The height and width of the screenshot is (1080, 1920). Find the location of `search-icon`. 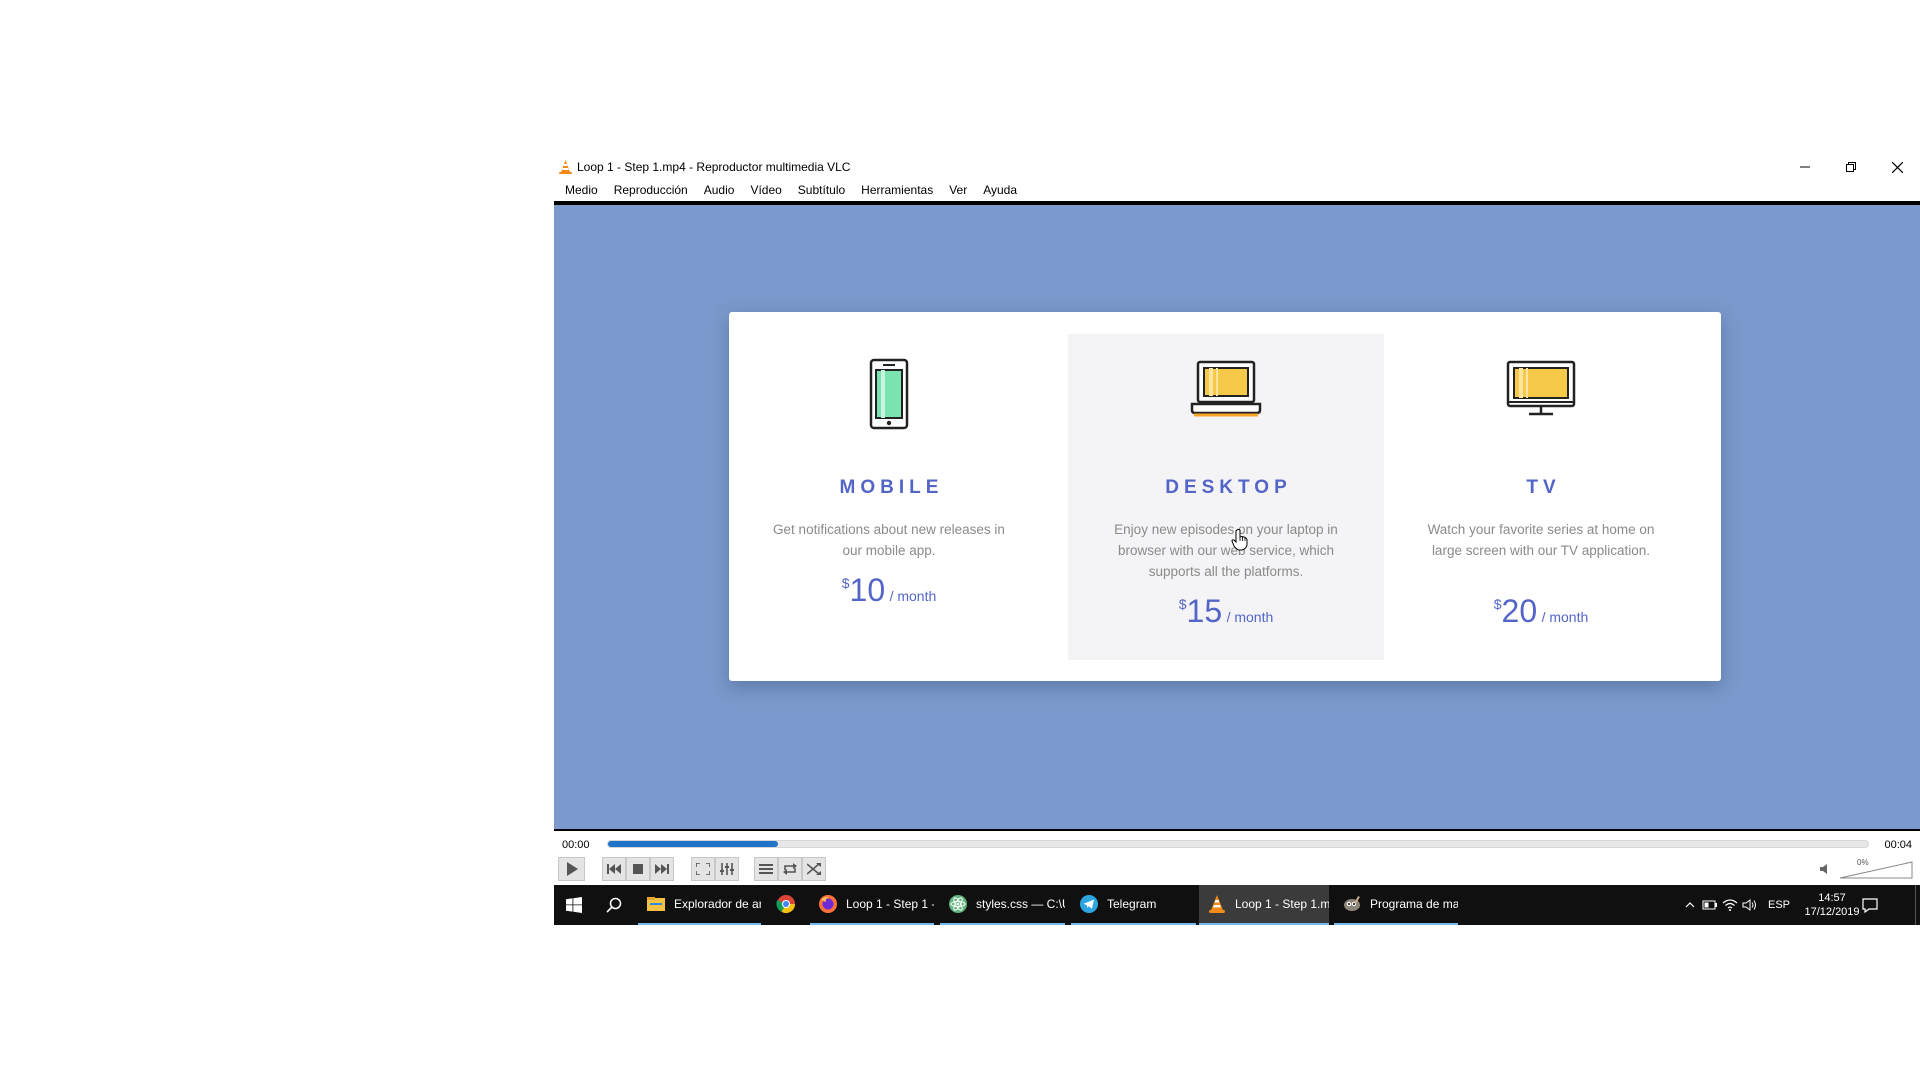

search-icon is located at coordinates (614, 905).